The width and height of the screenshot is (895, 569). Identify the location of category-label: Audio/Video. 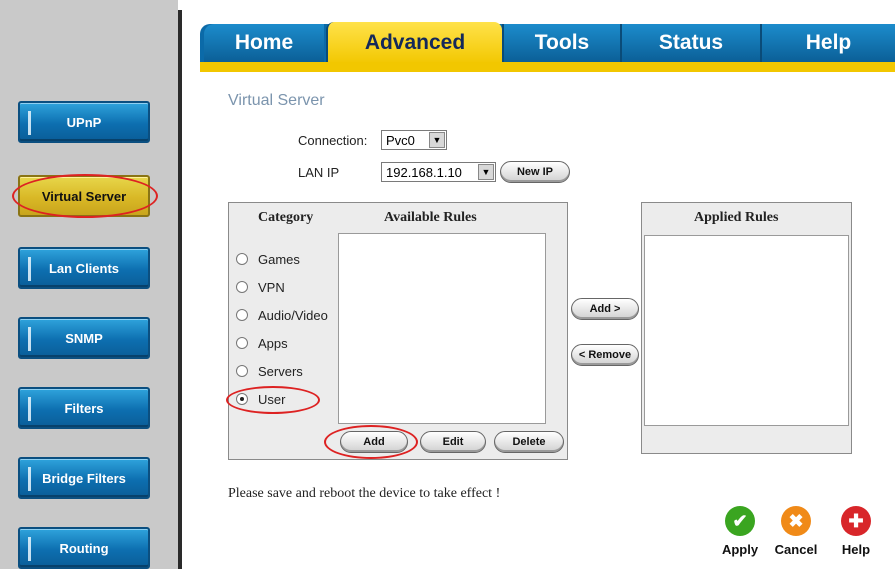
(293, 315).